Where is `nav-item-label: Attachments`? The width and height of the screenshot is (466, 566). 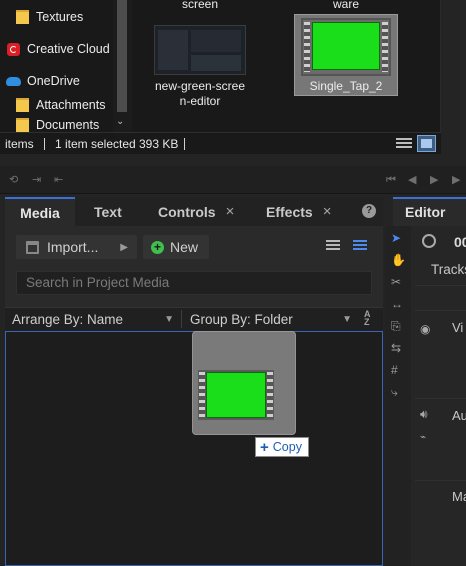 nav-item-label: Attachments is located at coordinates (71, 105).